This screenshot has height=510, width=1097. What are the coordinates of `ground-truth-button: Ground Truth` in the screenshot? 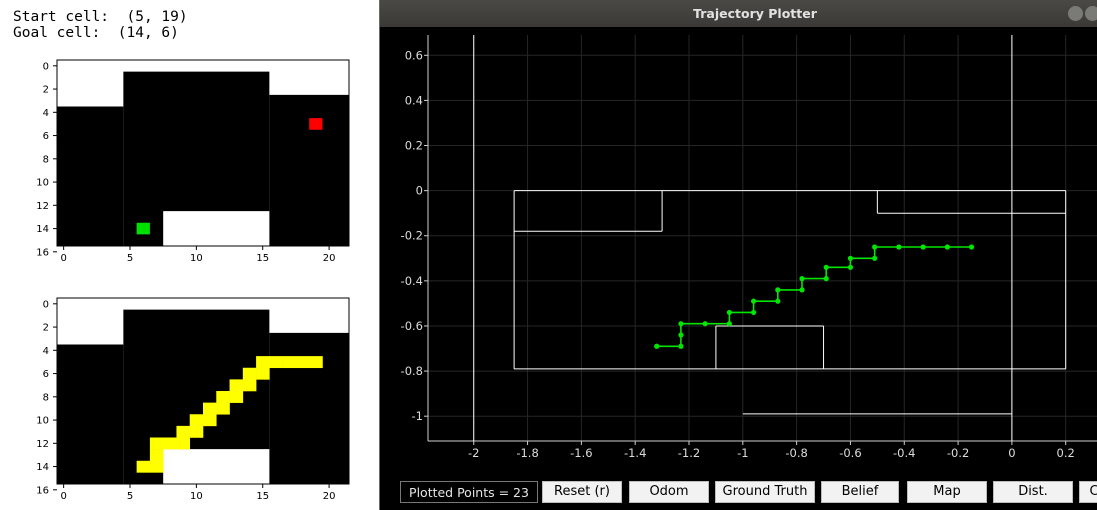 It's located at (765, 492).